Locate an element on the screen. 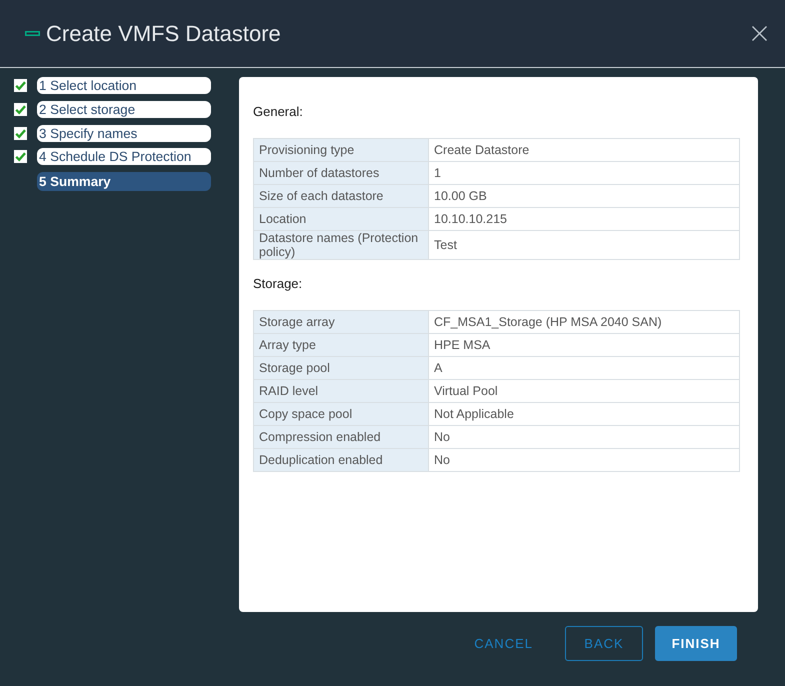  step-item: 1 Select location is located at coordinates (124, 85).